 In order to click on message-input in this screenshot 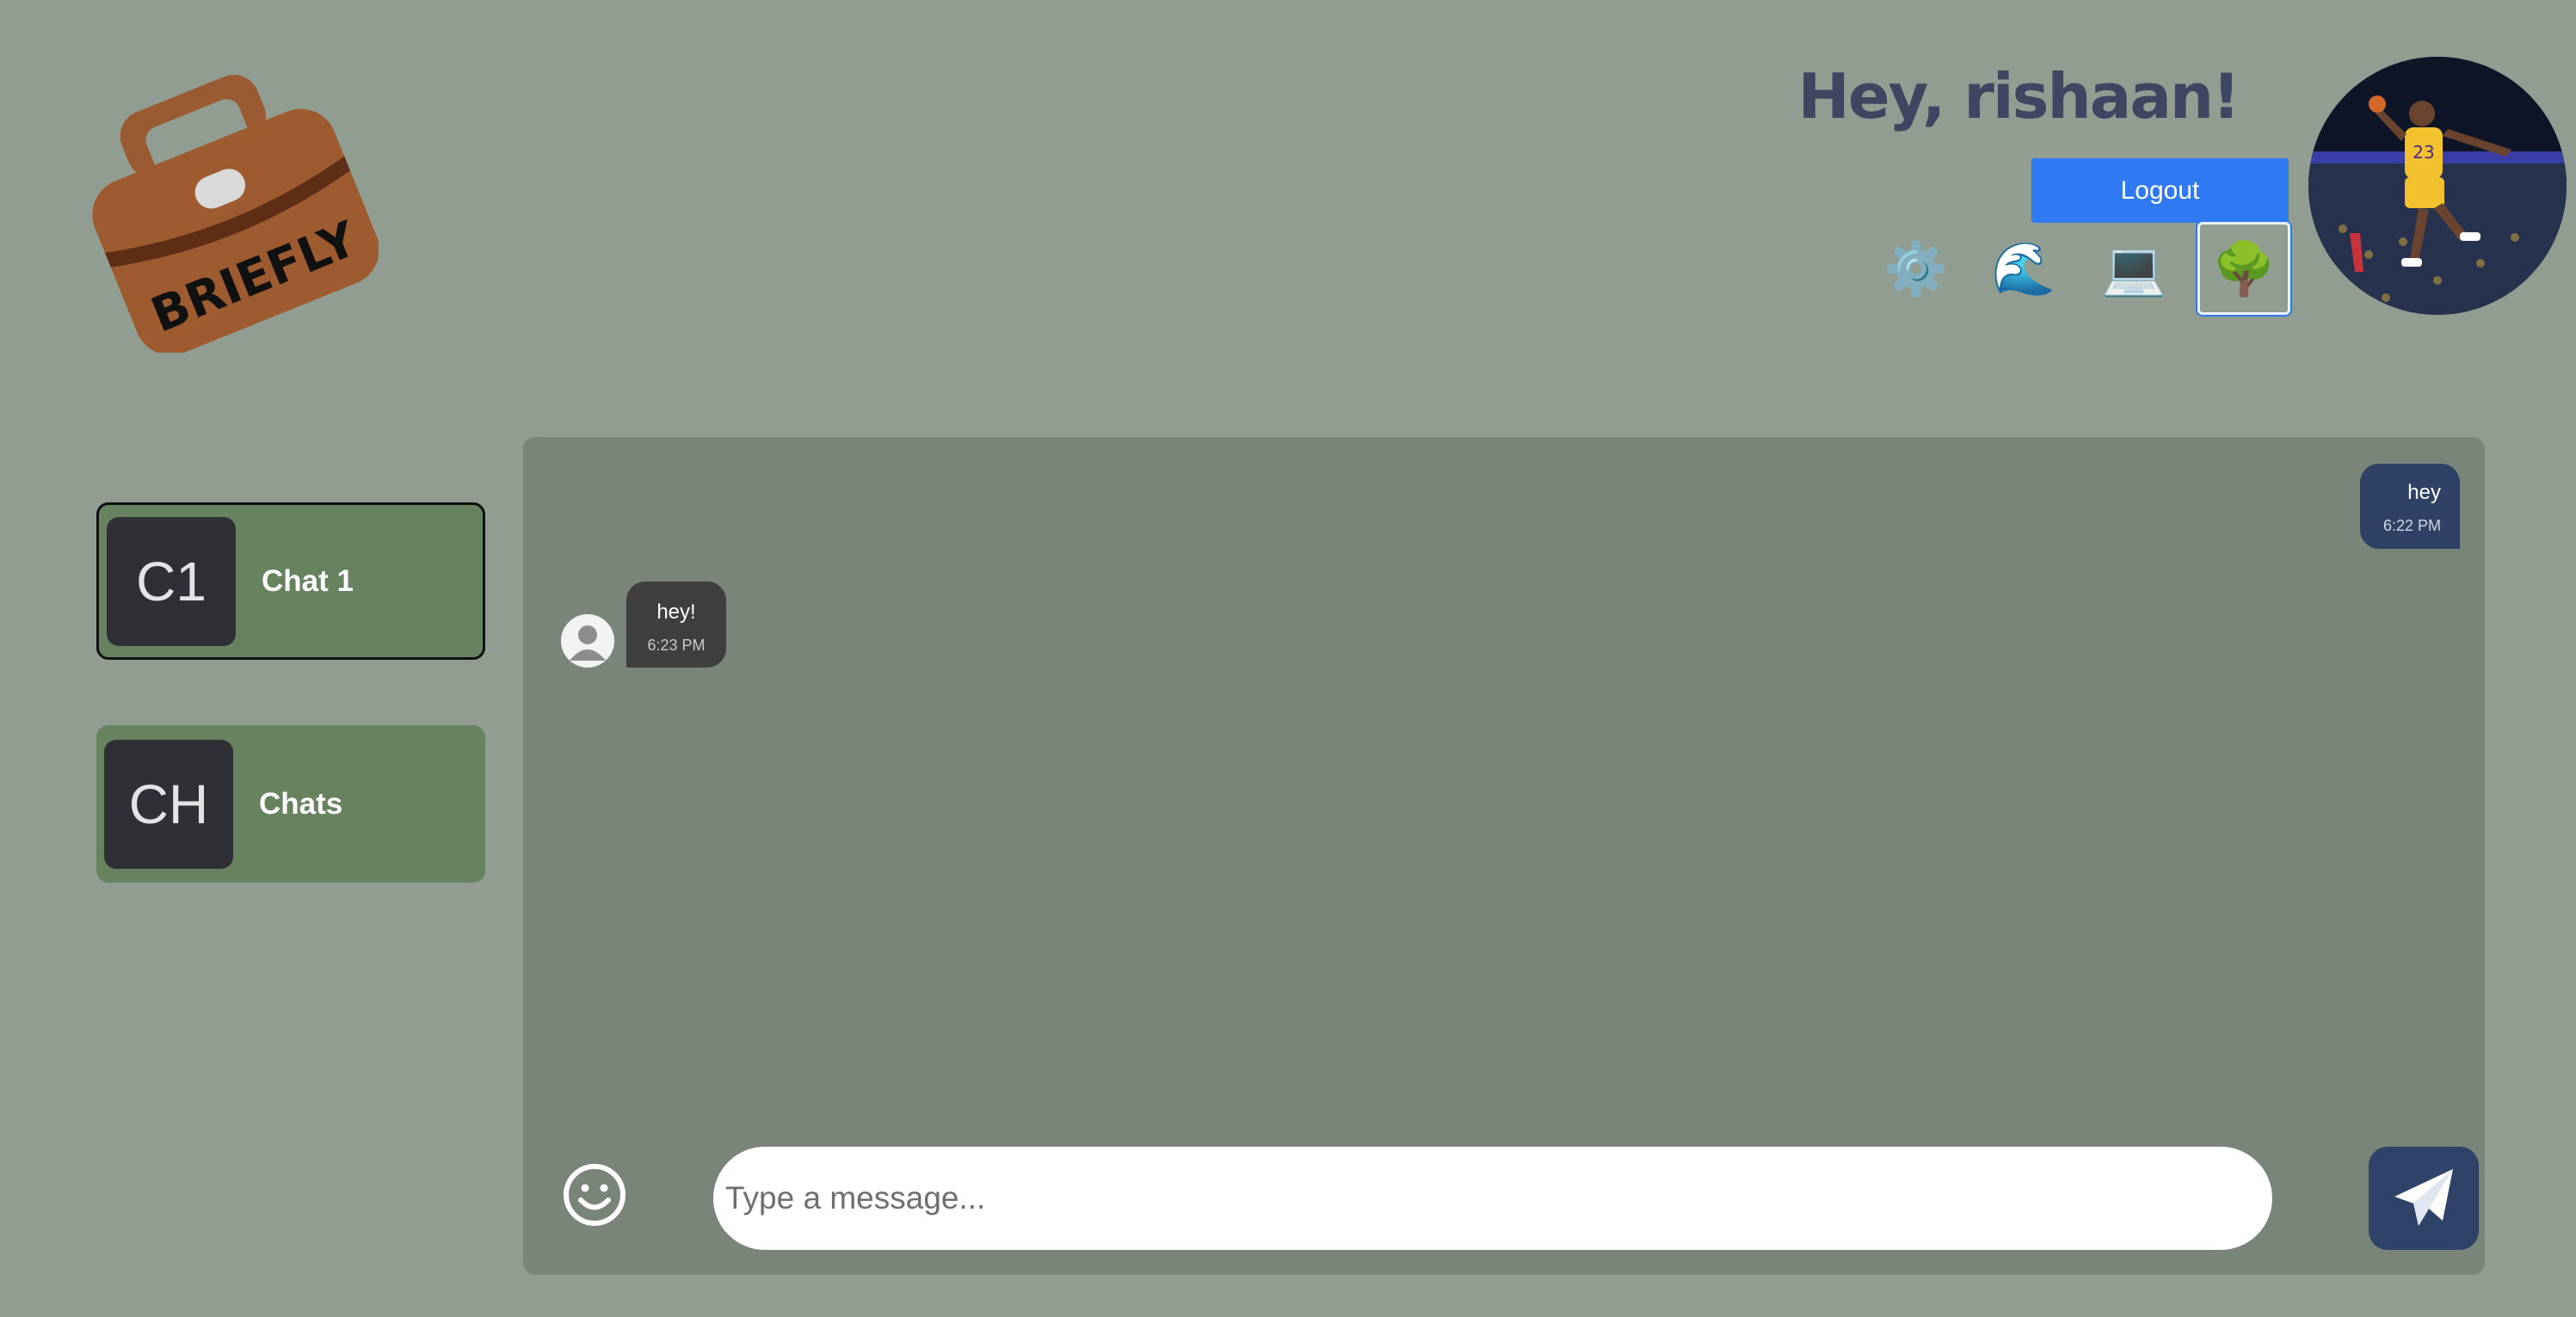, I will do `click(1492, 1198)`.